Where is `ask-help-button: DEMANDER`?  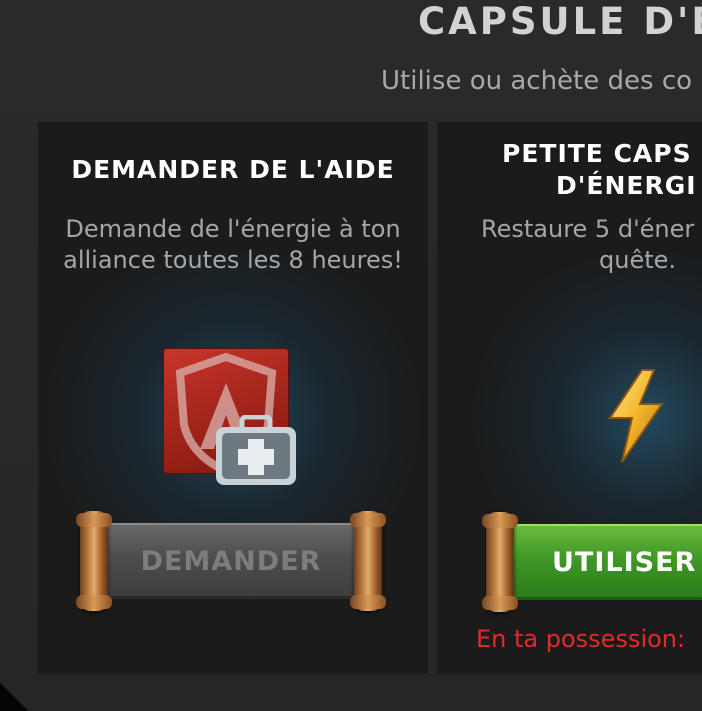
ask-help-button: DEMANDER is located at coordinates (231, 561).